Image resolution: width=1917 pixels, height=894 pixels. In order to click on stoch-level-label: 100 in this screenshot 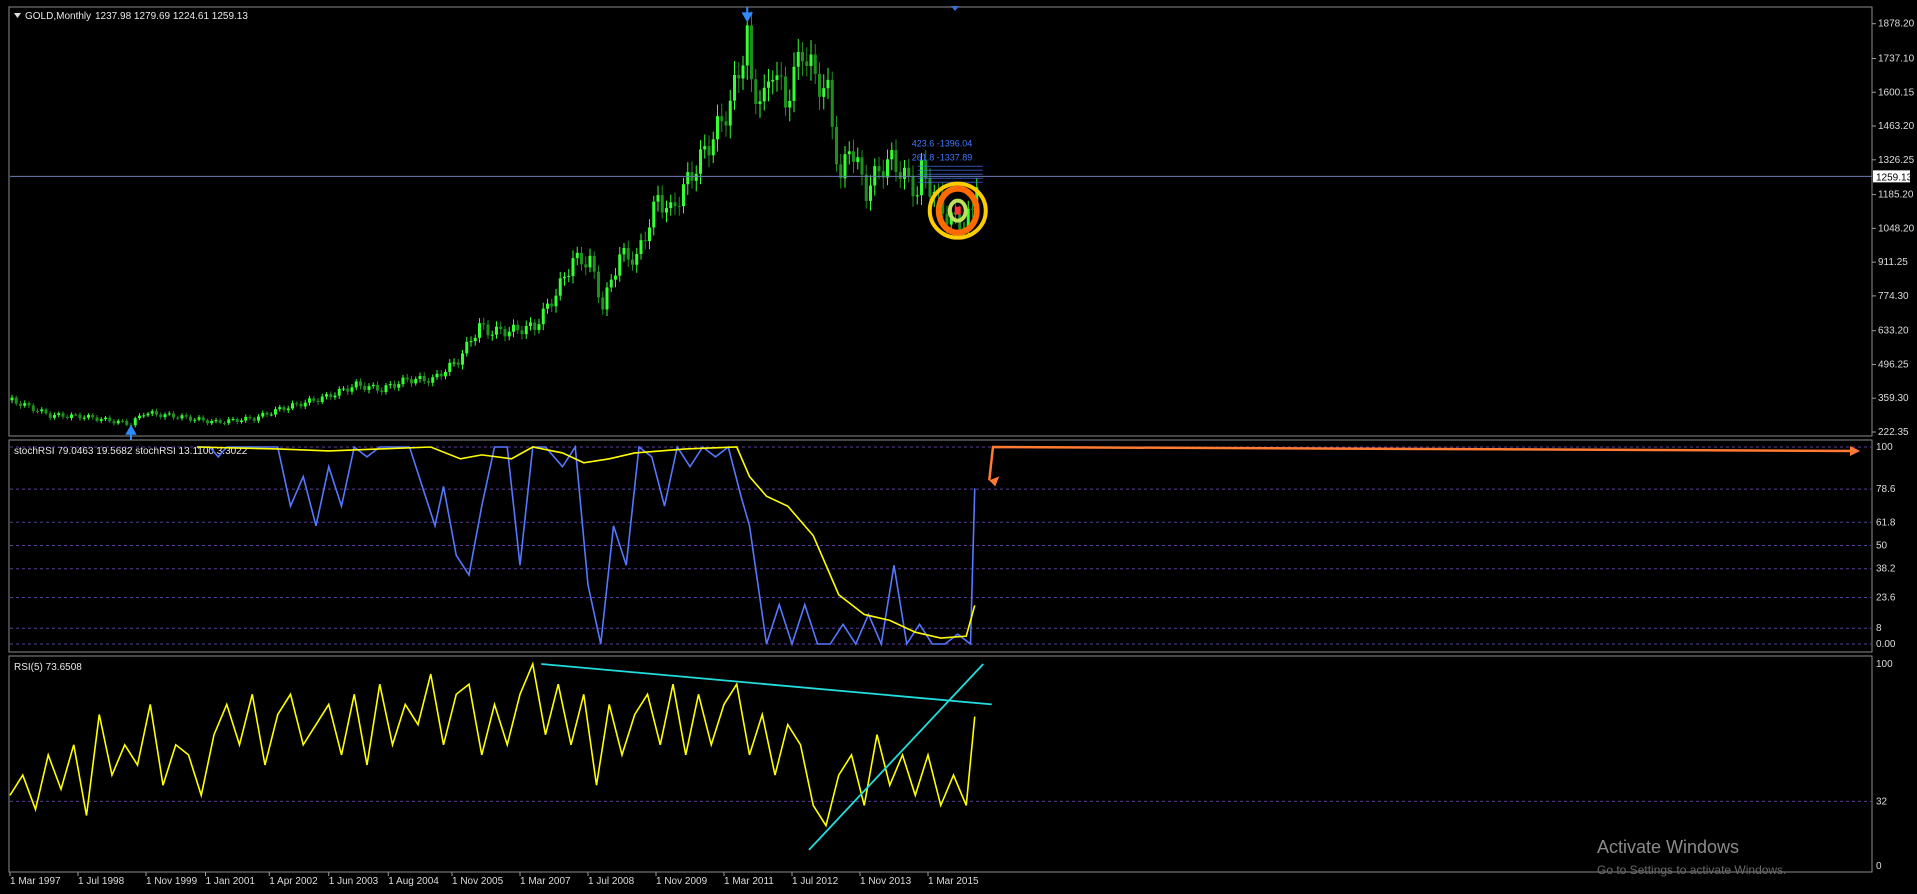, I will do `click(1884, 447)`.